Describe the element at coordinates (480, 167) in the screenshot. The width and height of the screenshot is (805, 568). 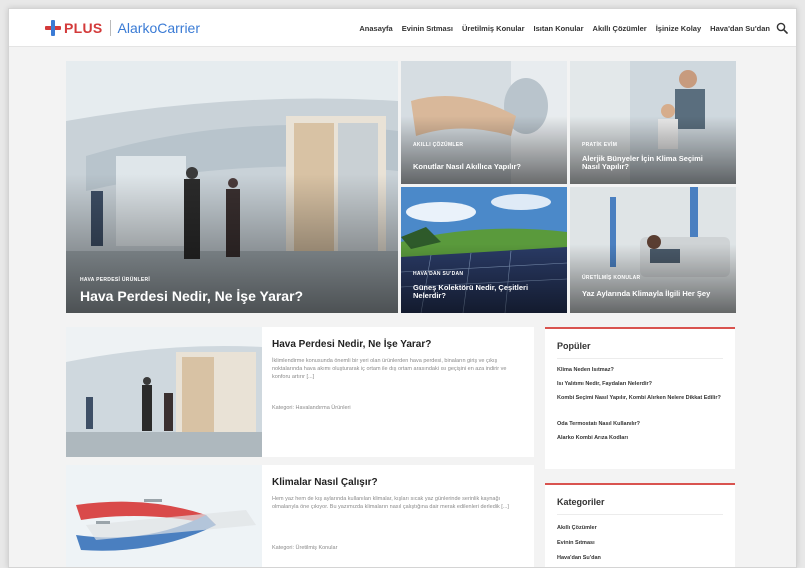
I see `hero-tile-smart-title: Konutlar Nasıl Akıllıca Yapılır?` at that location.